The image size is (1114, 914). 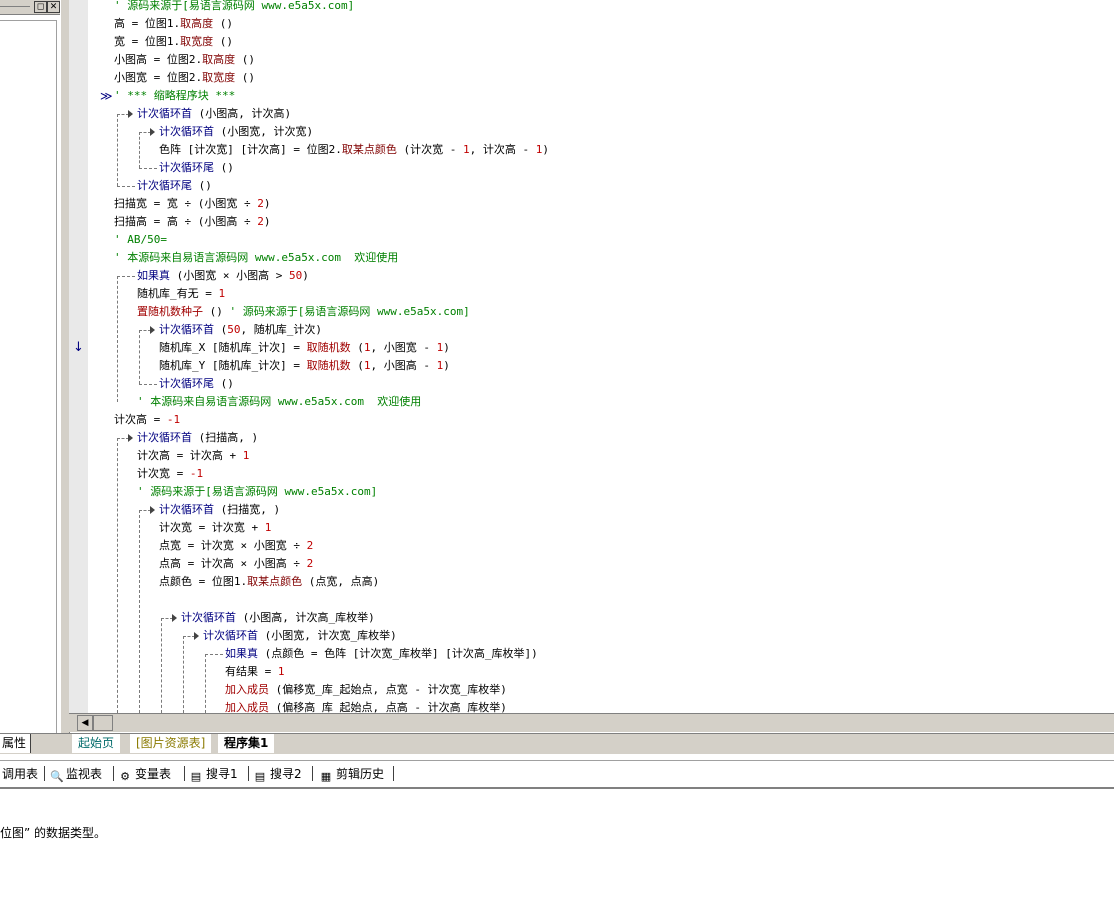 I want to click on code-line: 计次宽 = 计次宽 + 1, so click(x=215, y=528).